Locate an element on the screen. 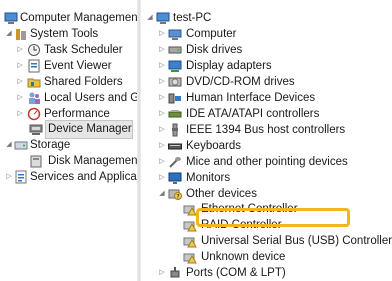 This screenshot has width=392, height=281. tree-label: Task Scheduler is located at coordinates (83, 50).